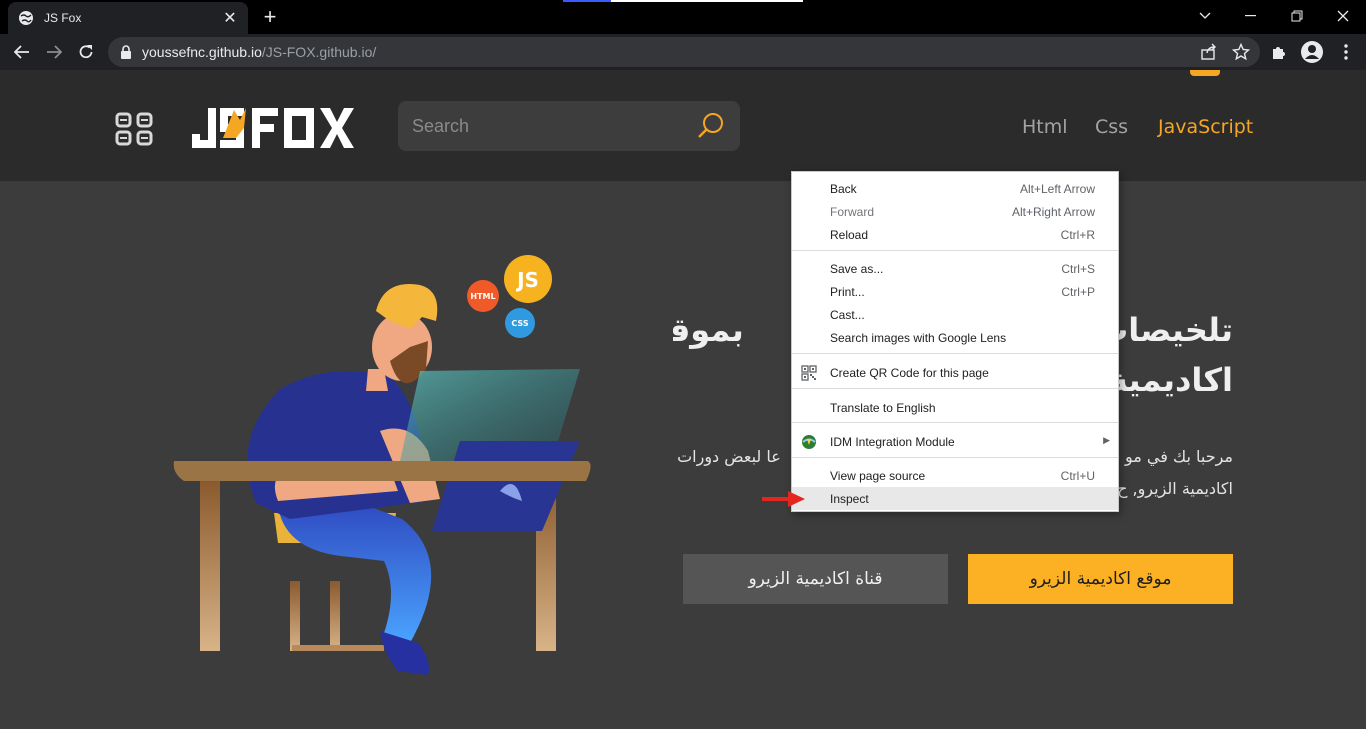 Image resolution: width=1366 pixels, height=729 pixels. Describe the element at coordinates (554, 126) in the screenshot. I see `search-input` at that location.